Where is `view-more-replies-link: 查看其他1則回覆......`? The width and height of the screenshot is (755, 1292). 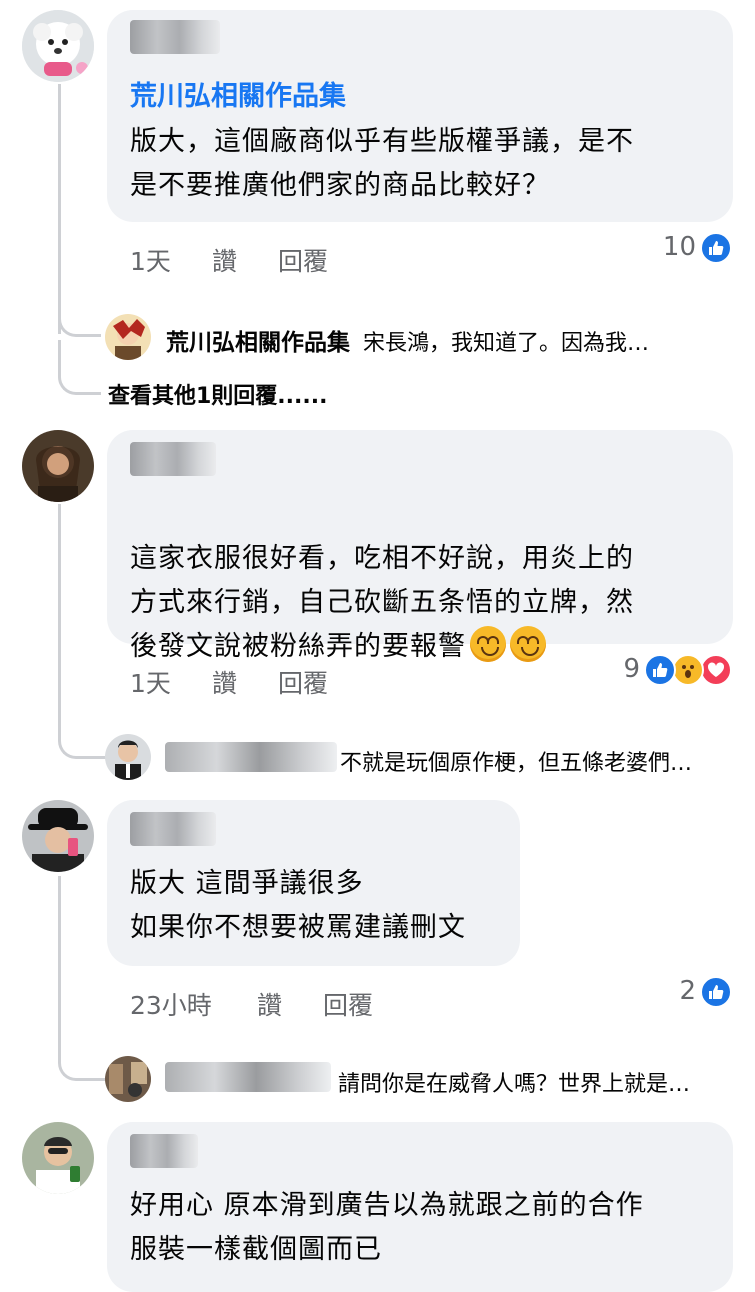 view-more-replies-link: 查看其他1則回覆...... is located at coordinates (217, 394).